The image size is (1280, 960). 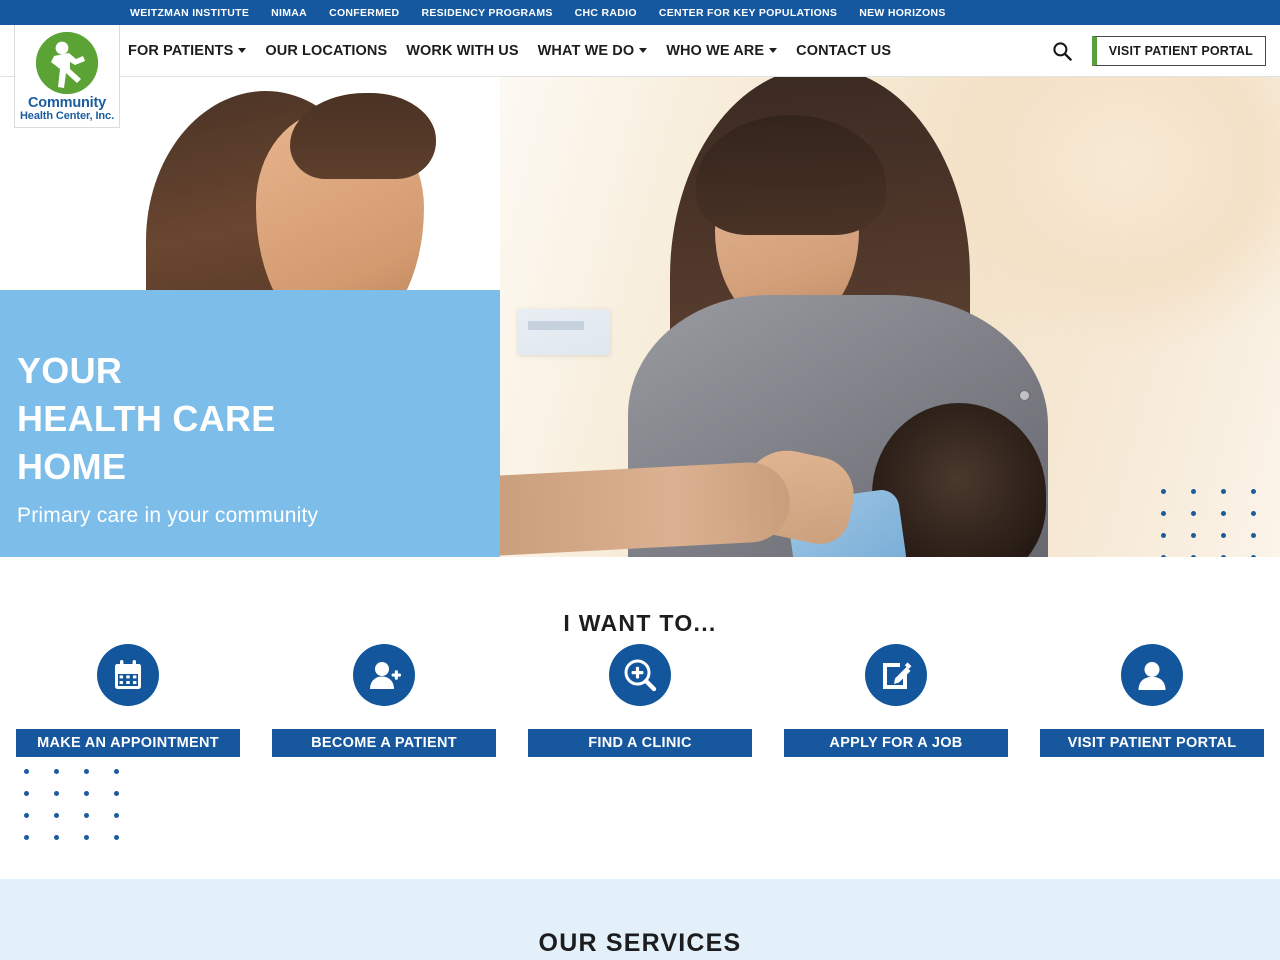 What do you see at coordinates (71, 813) in the screenshot?
I see `decorative-dot-grid-left` at bounding box center [71, 813].